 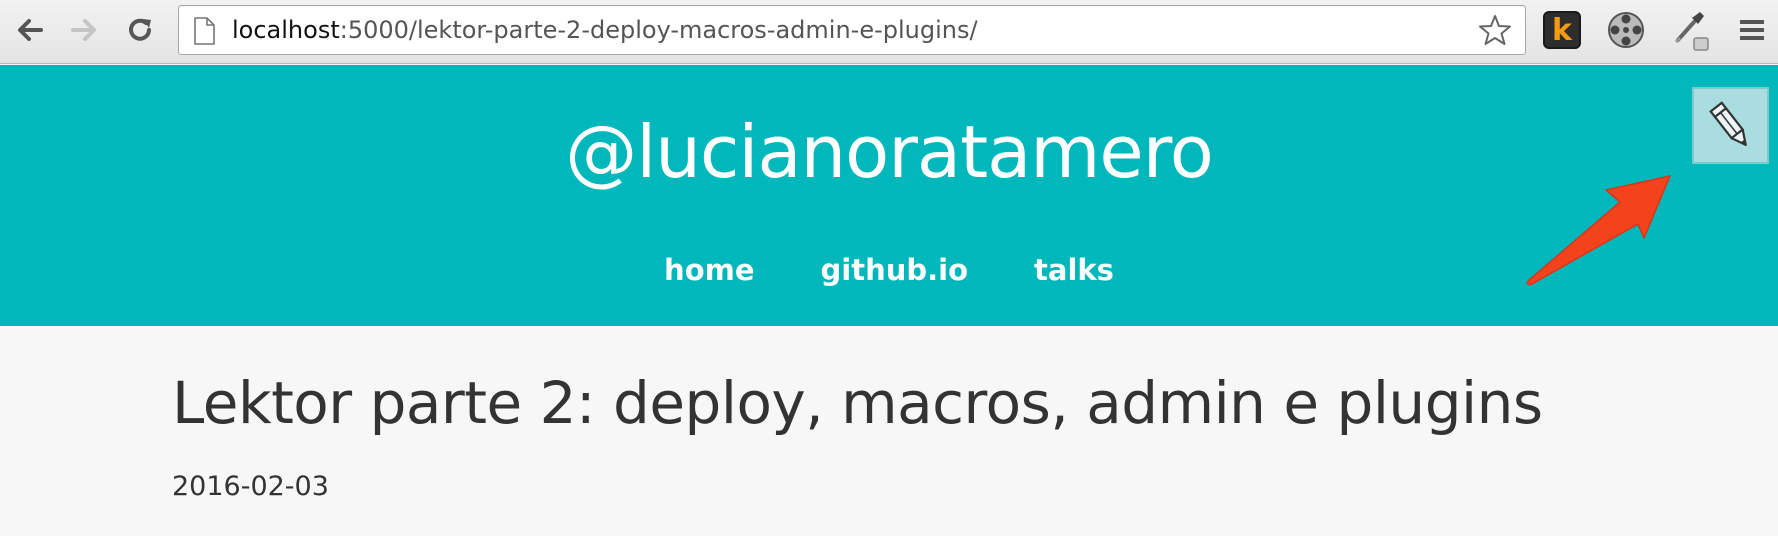 I want to click on eyedropper-icon, so click(x=1691, y=31).